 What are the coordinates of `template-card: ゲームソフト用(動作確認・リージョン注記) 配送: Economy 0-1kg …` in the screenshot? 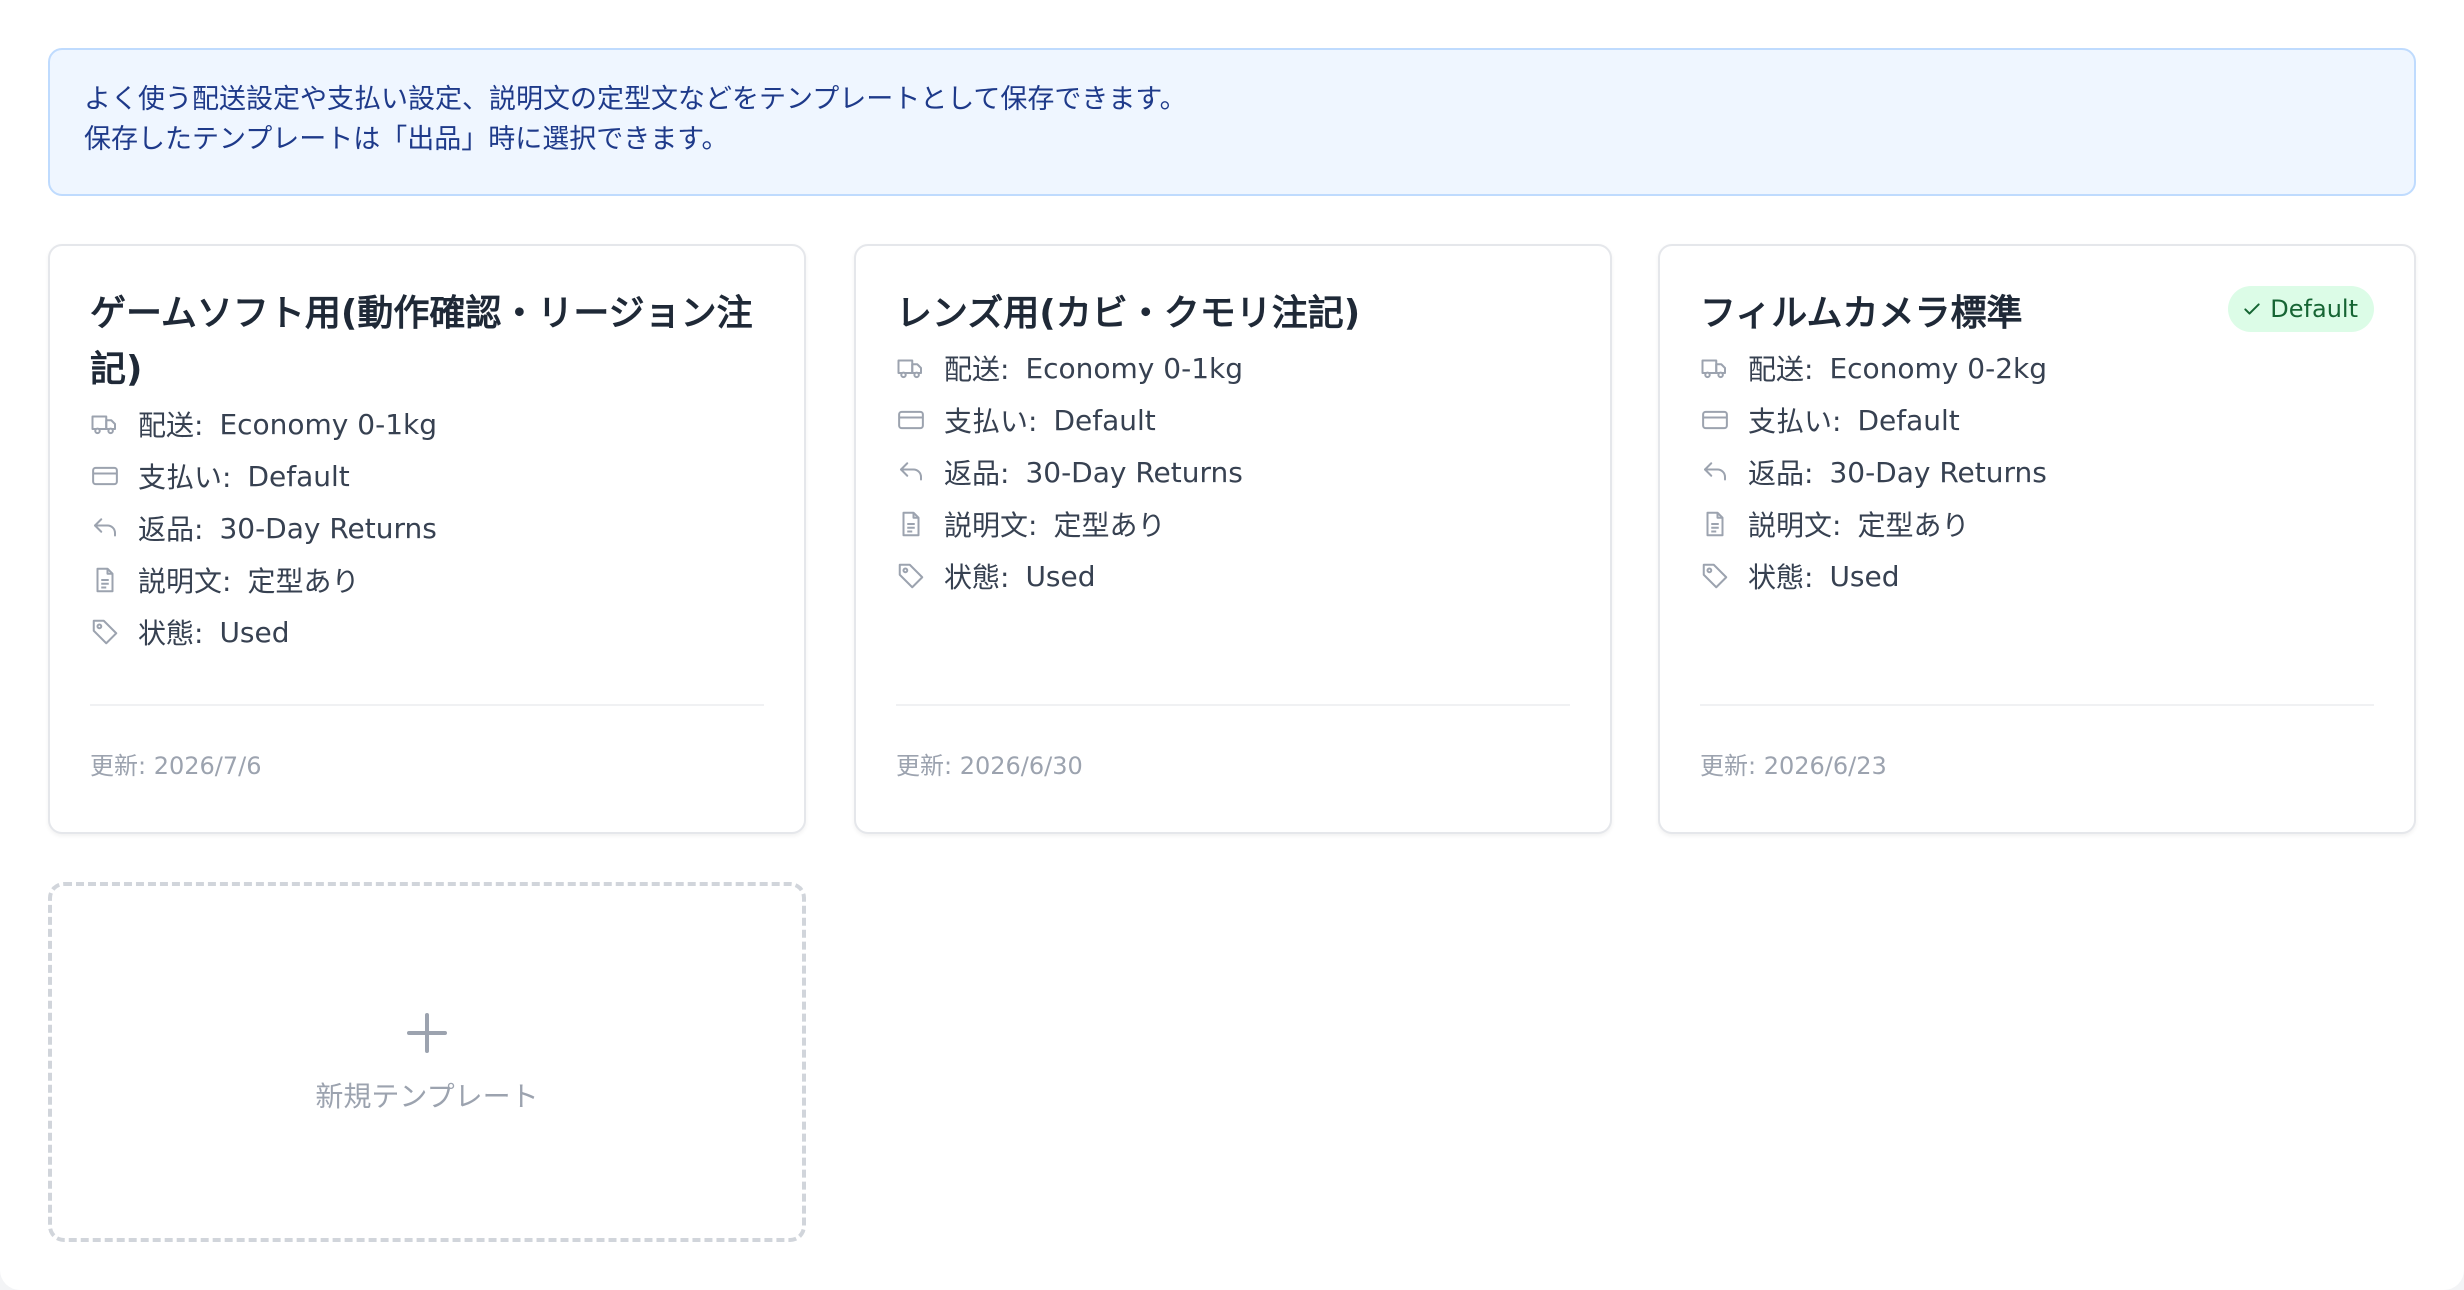 It's located at (427, 539).